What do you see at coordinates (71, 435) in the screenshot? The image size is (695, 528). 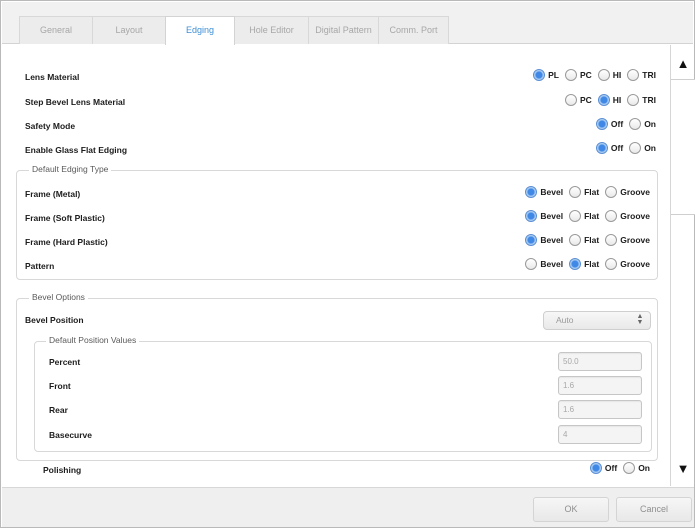 I see `basecurve-label: Basecurve` at bounding box center [71, 435].